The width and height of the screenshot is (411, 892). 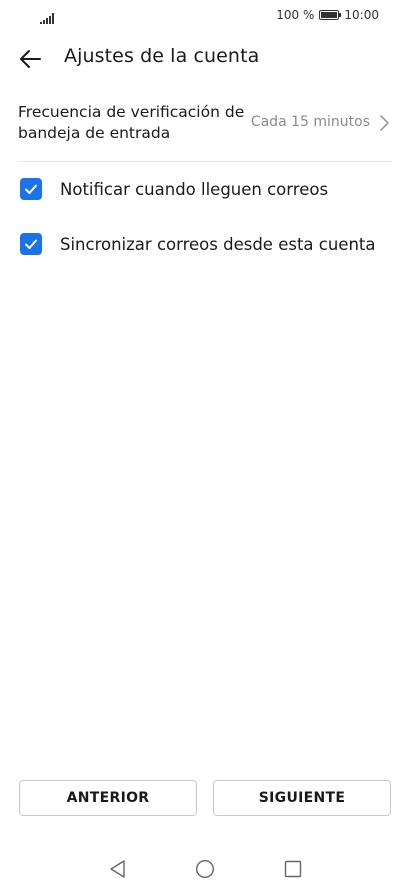 I want to click on nav-home-icon, so click(x=205, y=869).